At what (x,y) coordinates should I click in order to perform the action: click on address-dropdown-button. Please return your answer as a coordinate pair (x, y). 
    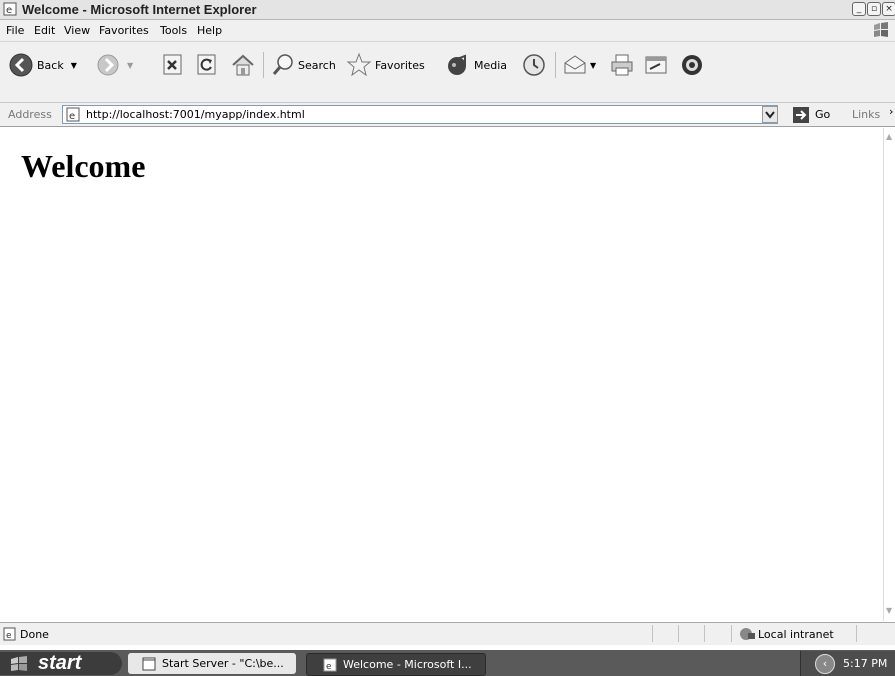
    Looking at the image, I should click on (770, 114).